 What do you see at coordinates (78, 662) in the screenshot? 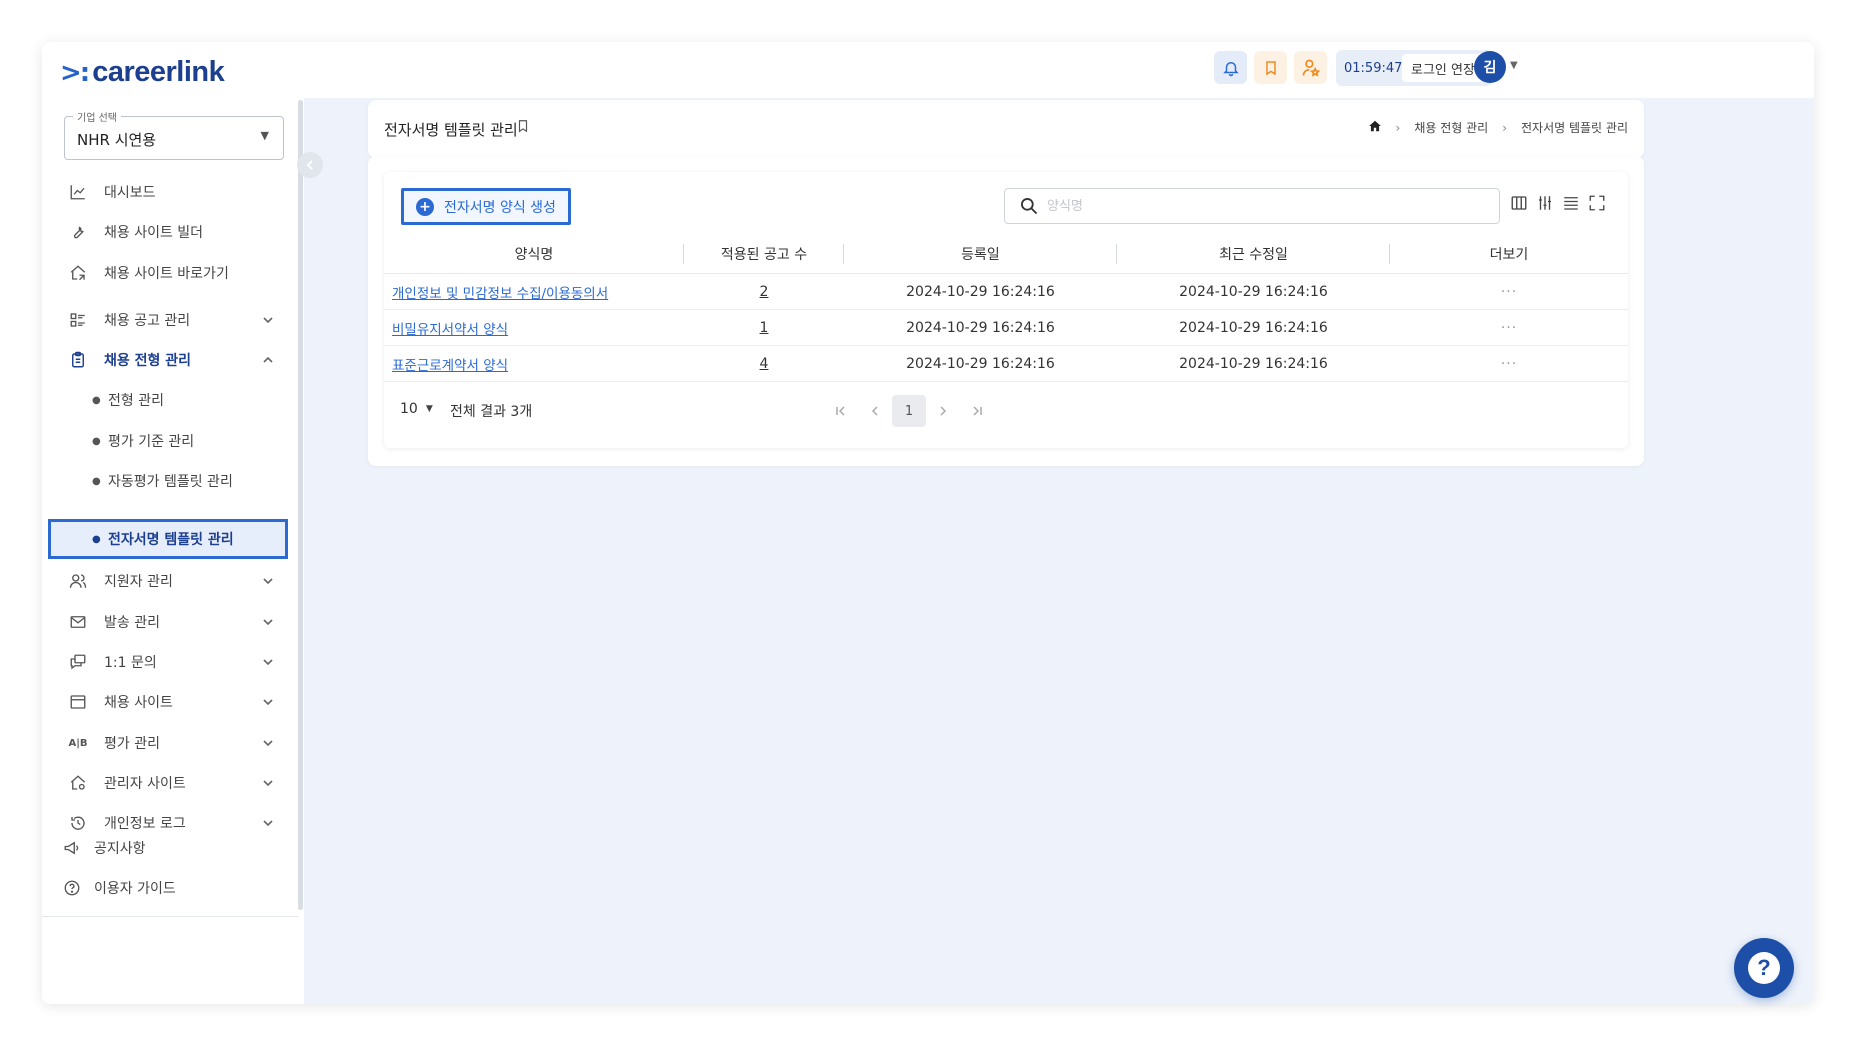
I see `chat-icon` at bounding box center [78, 662].